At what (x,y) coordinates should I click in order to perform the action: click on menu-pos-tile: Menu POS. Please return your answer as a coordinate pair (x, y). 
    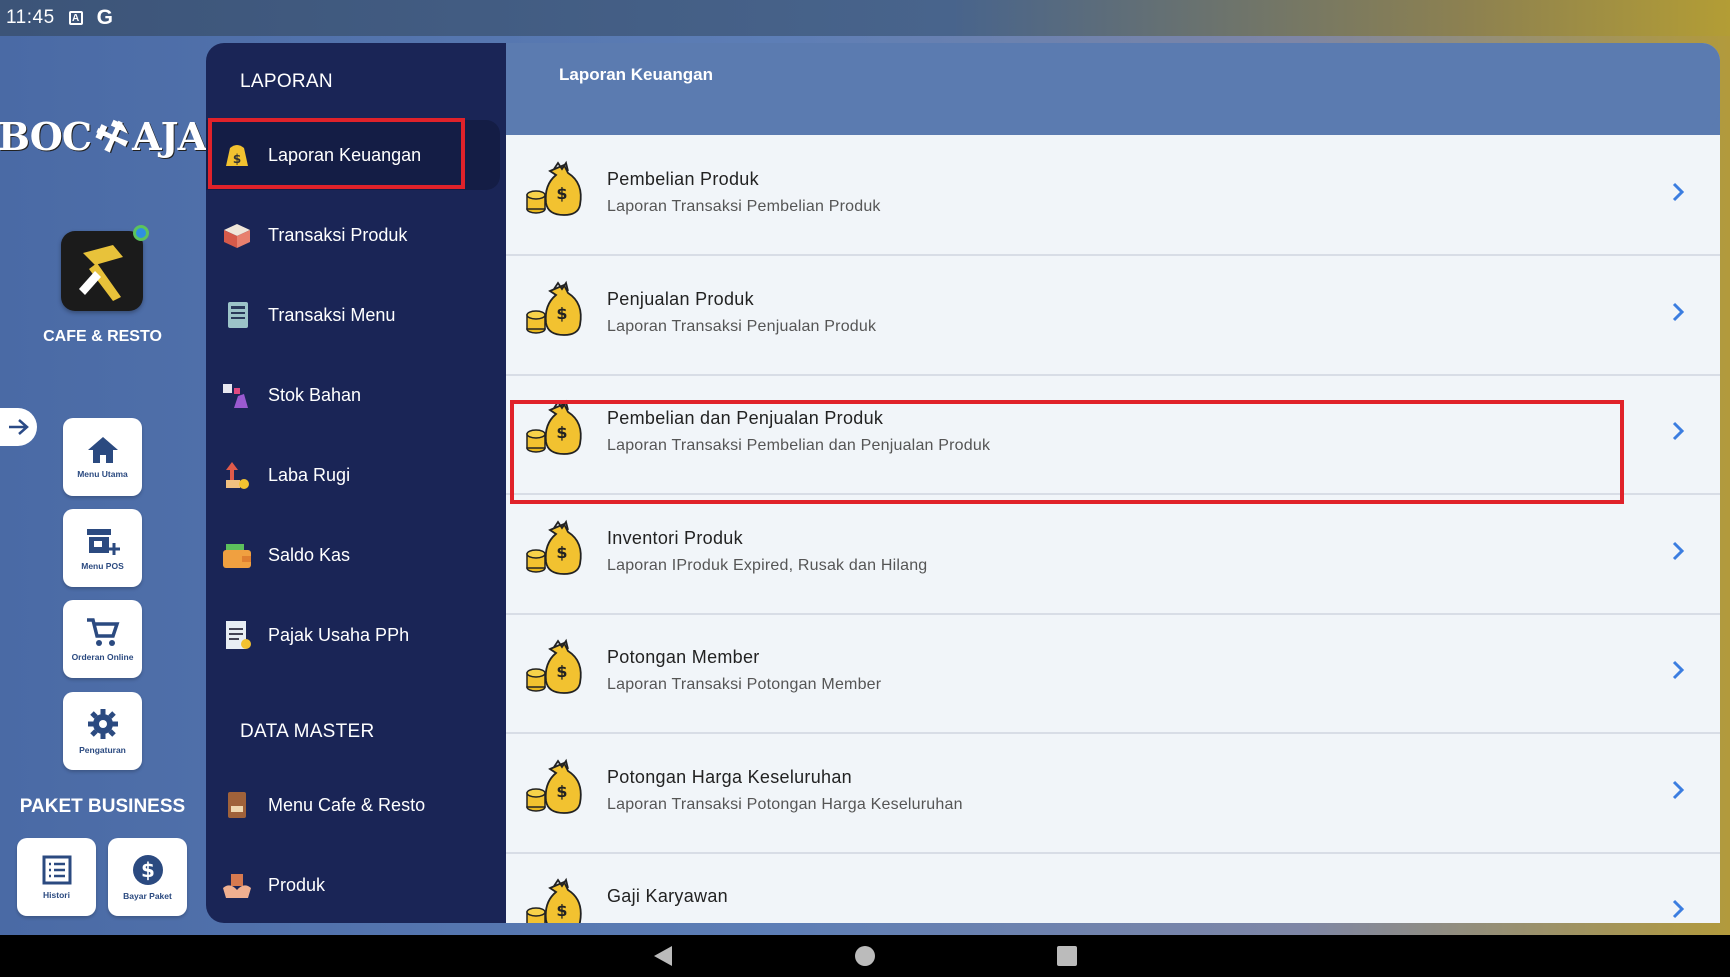
    Looking at the image, I should click on (102, 548).